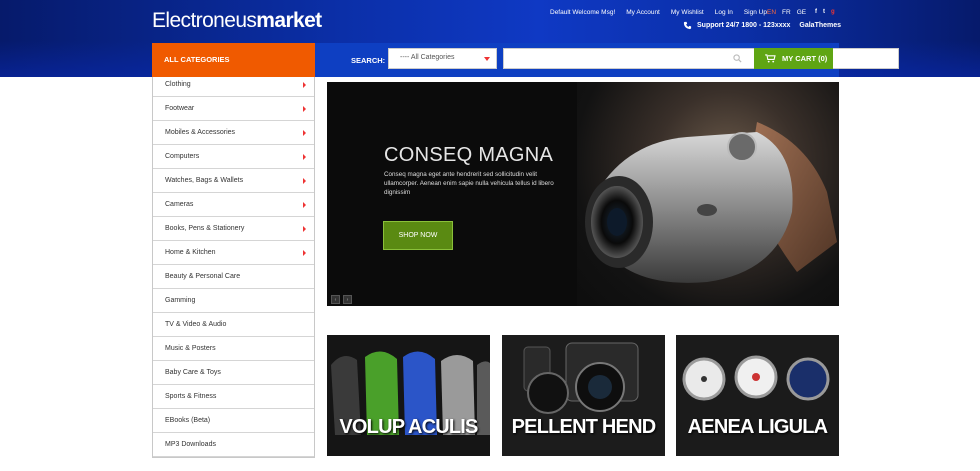 Image resolution: width=980 pixels, height=471 pixels. What do you see at coordinates (757, 427) in the screenshot?
I see `promo-caption: AENEA LIGULA` at bounding box center [757, 427].